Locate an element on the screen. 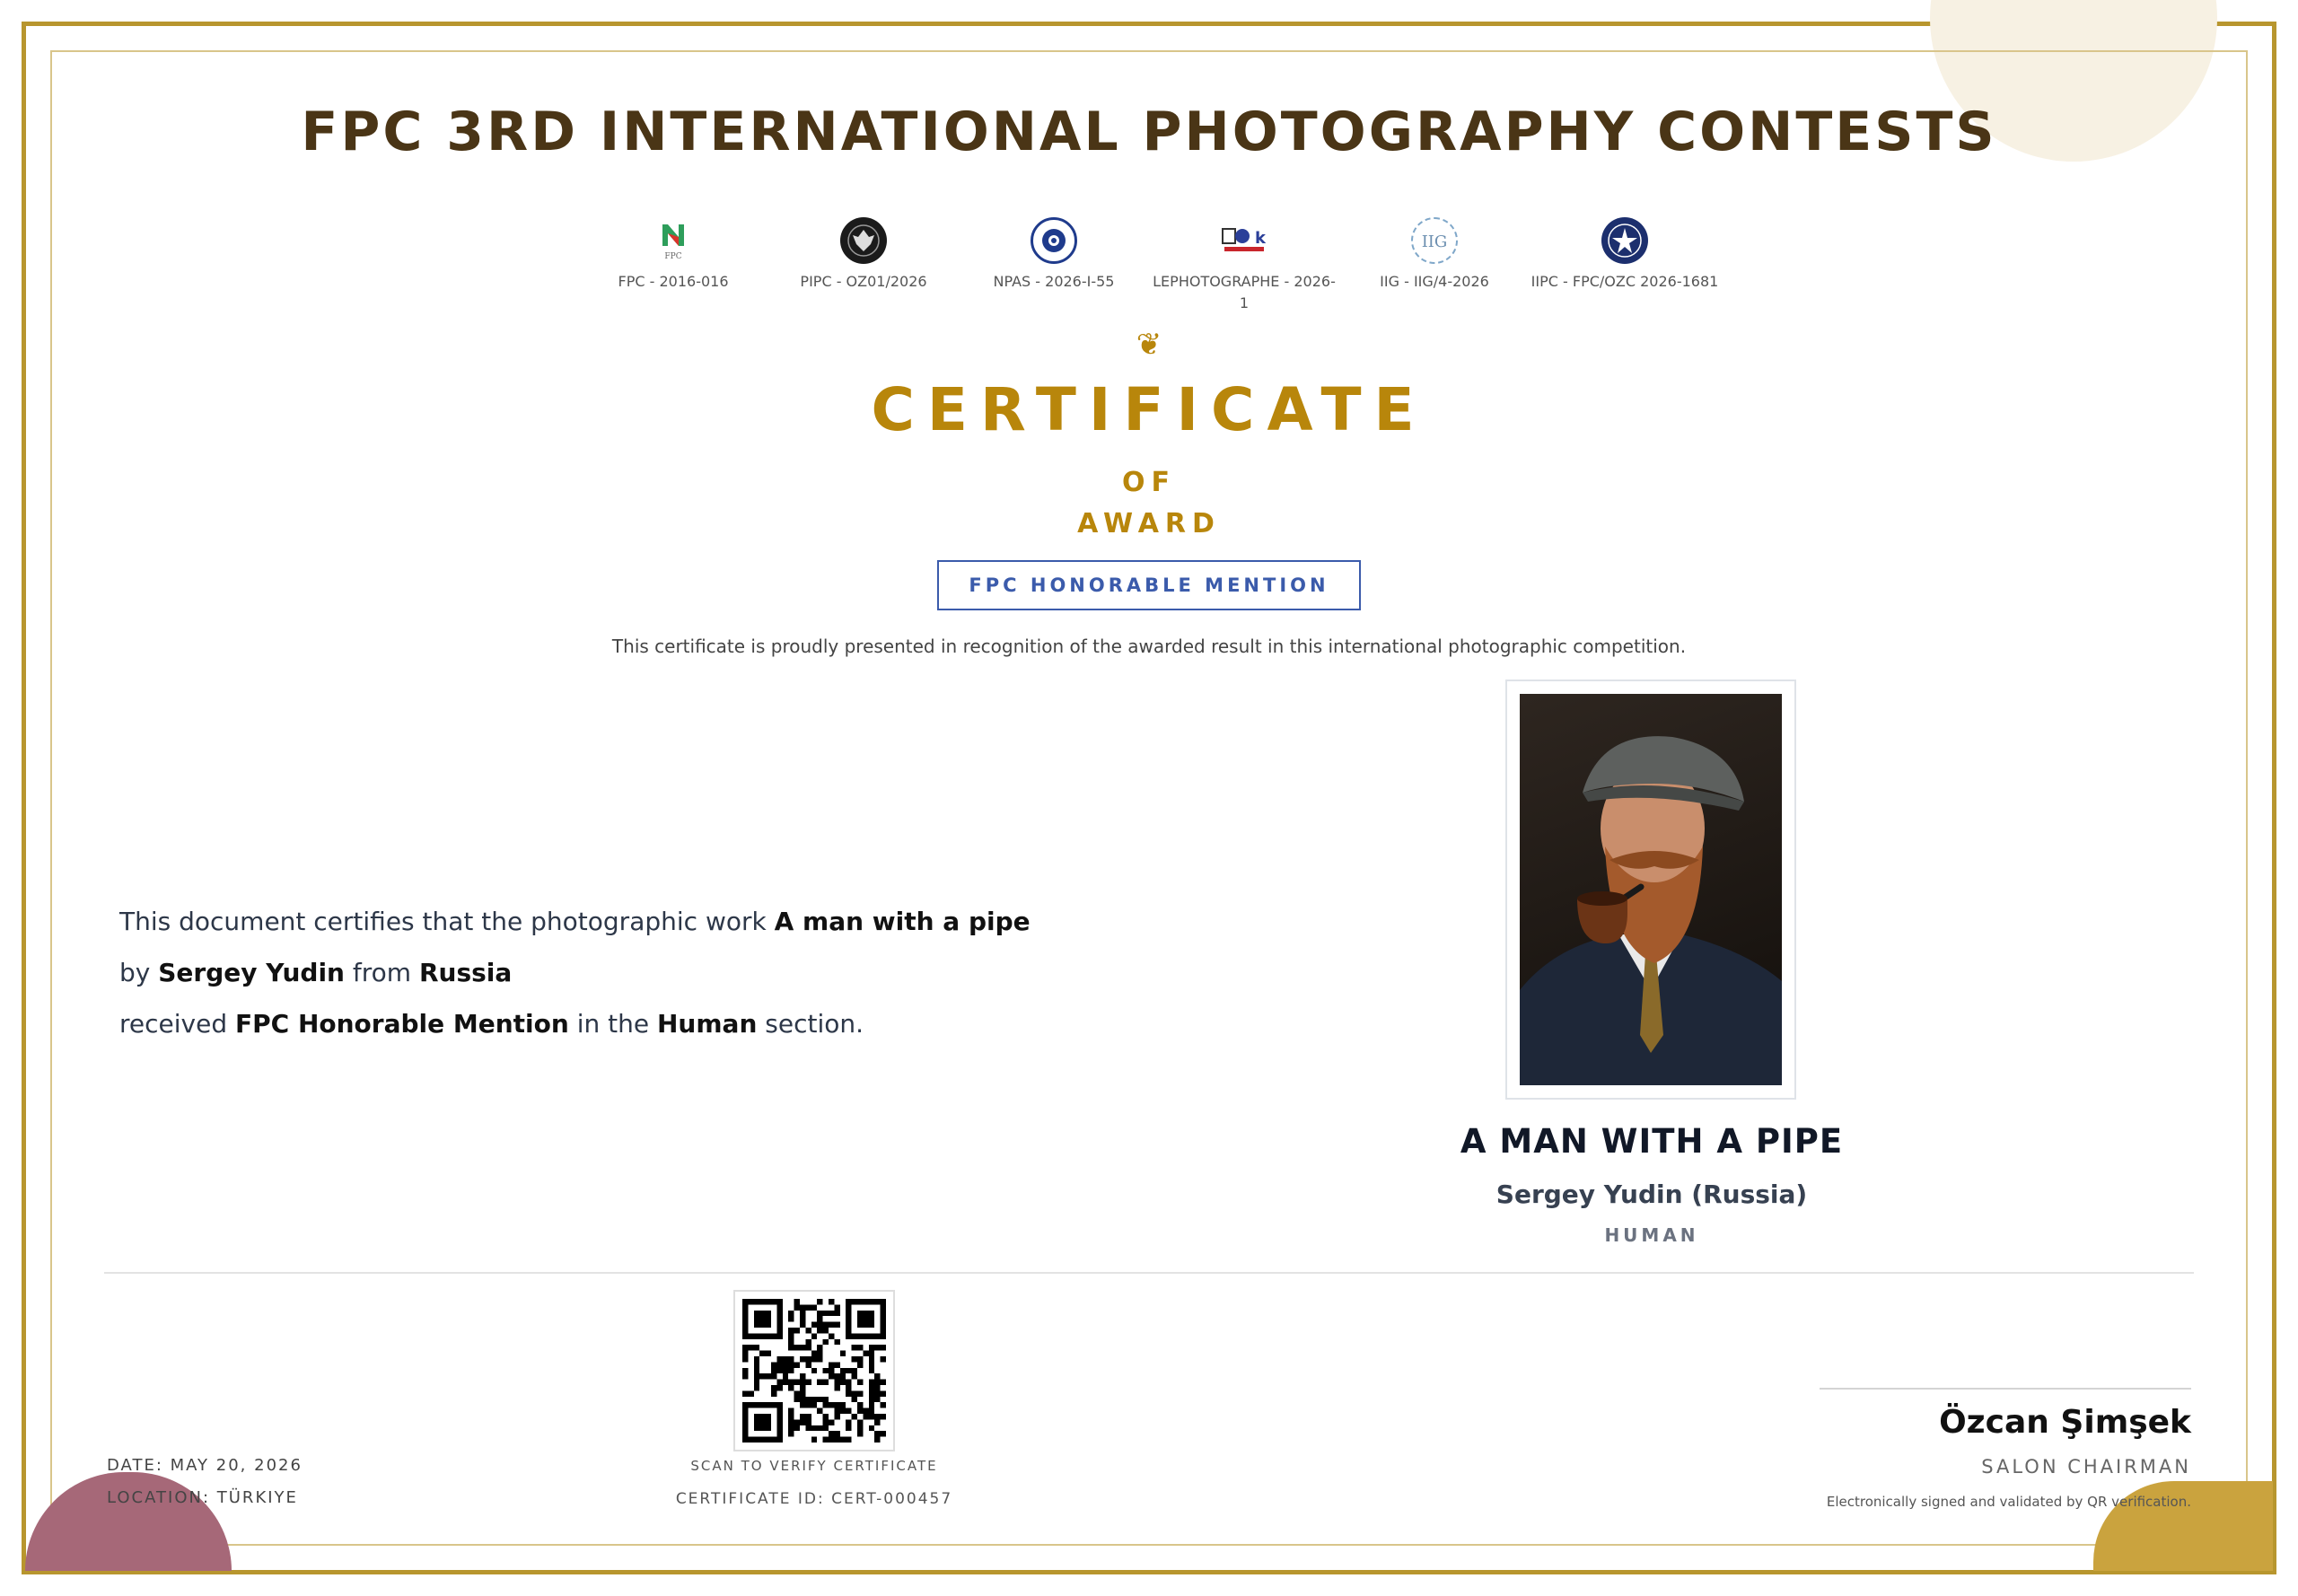 This screenshot has height=1596, width=2298. pipc-logo-icon is located at coordinates (863, 240).